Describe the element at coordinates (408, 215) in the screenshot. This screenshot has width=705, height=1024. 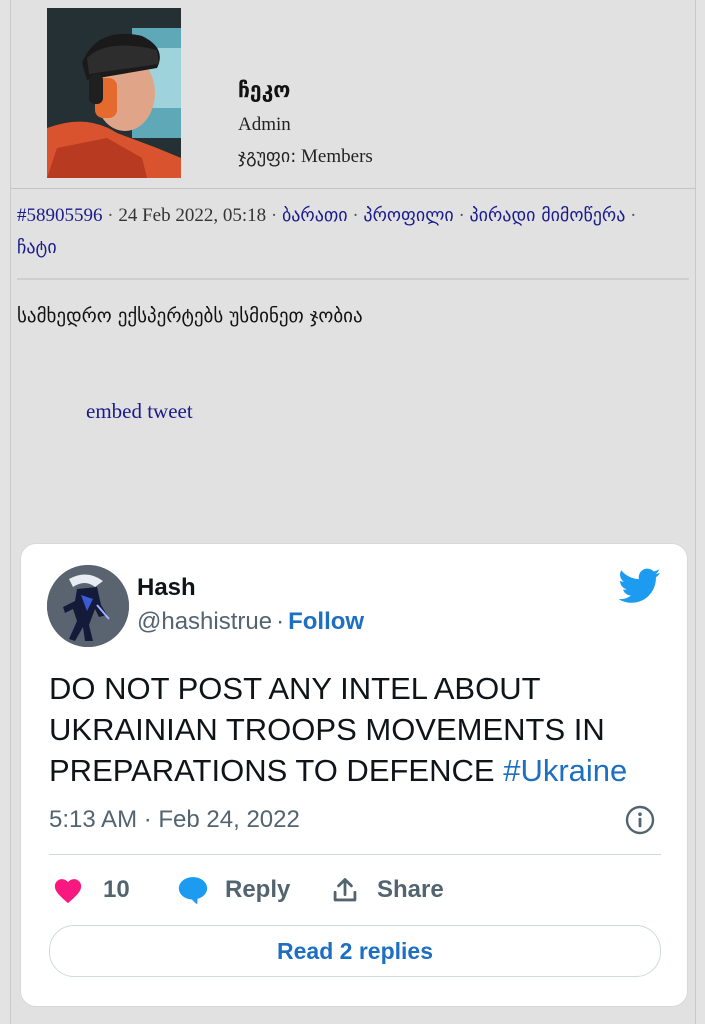
I see `profile-link: პროფილი` at that location.